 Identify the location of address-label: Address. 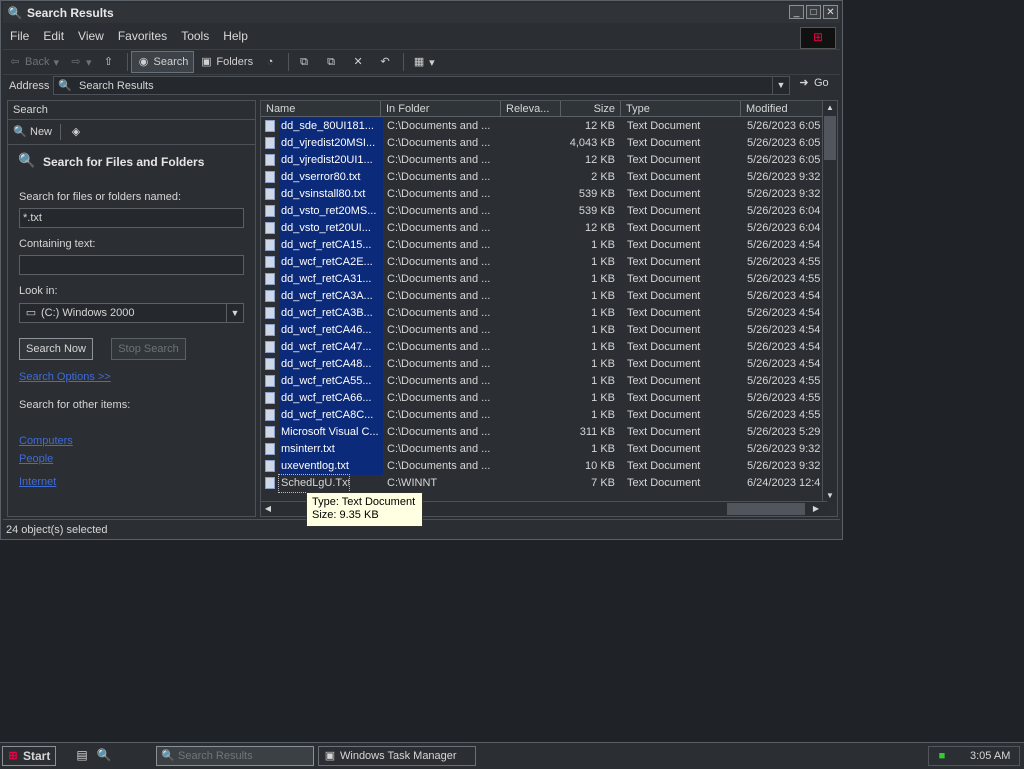
(29, 86).